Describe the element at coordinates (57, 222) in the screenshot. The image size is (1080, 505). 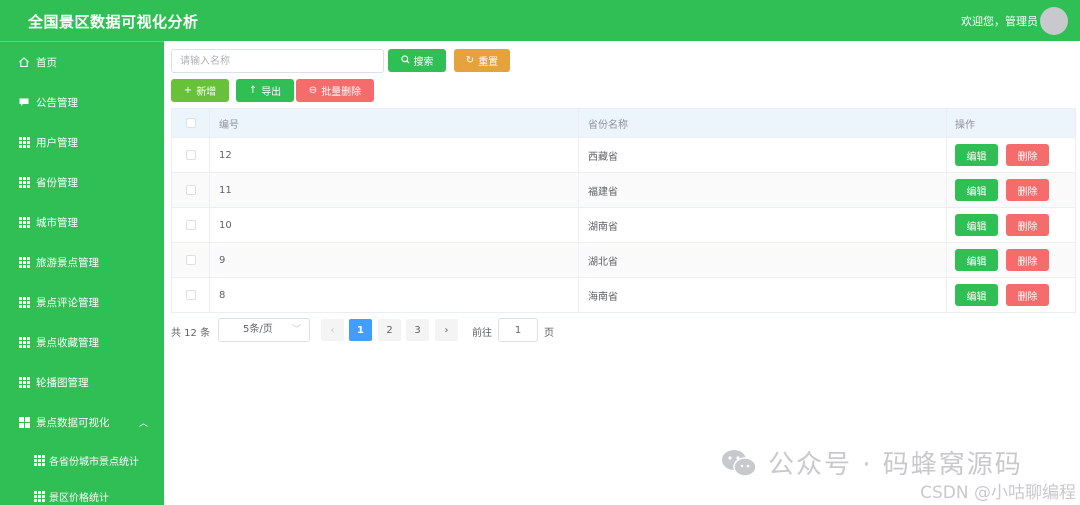
I see `sidebar-item-label: 城市管理` at that location.